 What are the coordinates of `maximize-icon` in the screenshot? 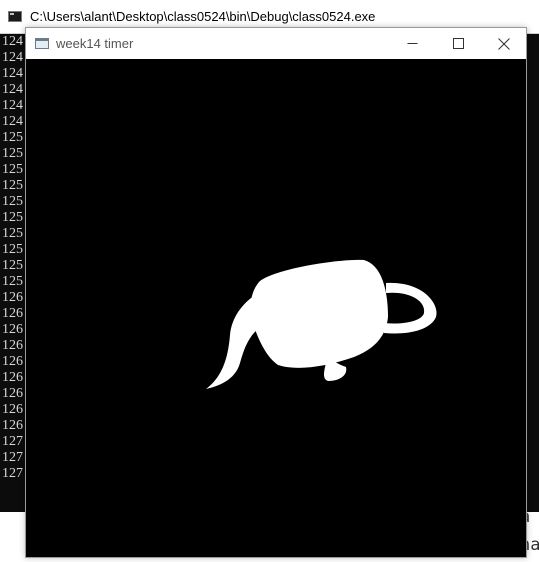 It's located at (458, 43).